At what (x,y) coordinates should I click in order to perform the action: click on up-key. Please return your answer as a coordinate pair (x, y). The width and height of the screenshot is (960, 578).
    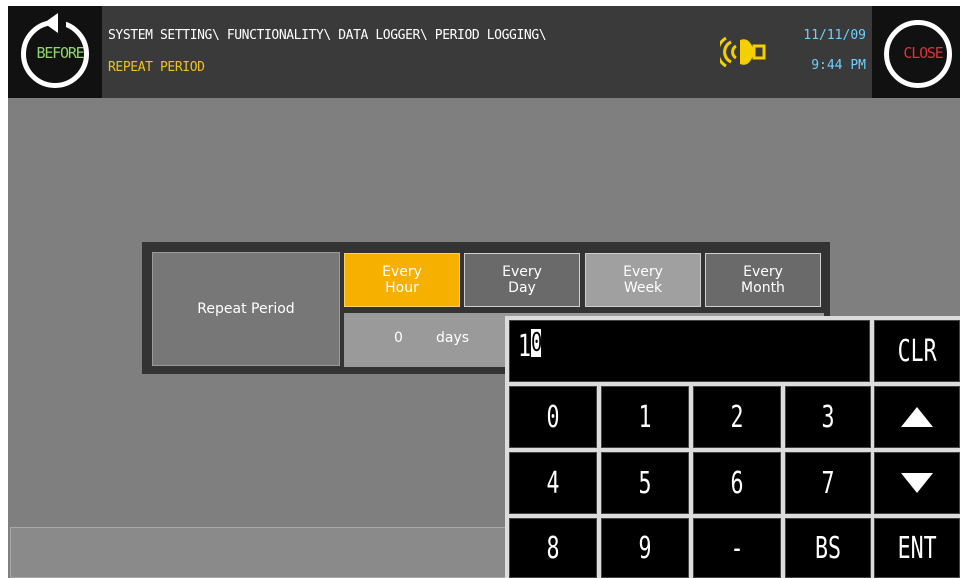
    Looking at the image, I should click on (917, 417).